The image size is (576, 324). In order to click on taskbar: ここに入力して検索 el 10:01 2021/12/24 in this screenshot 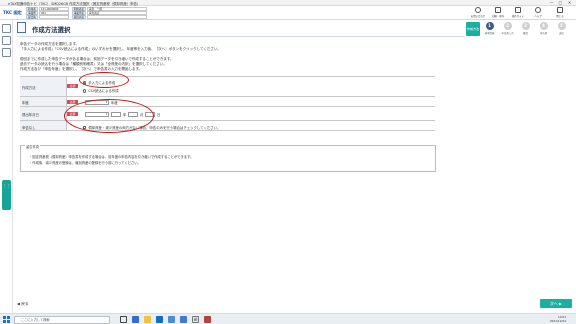, I will do `click(288, 318)`.